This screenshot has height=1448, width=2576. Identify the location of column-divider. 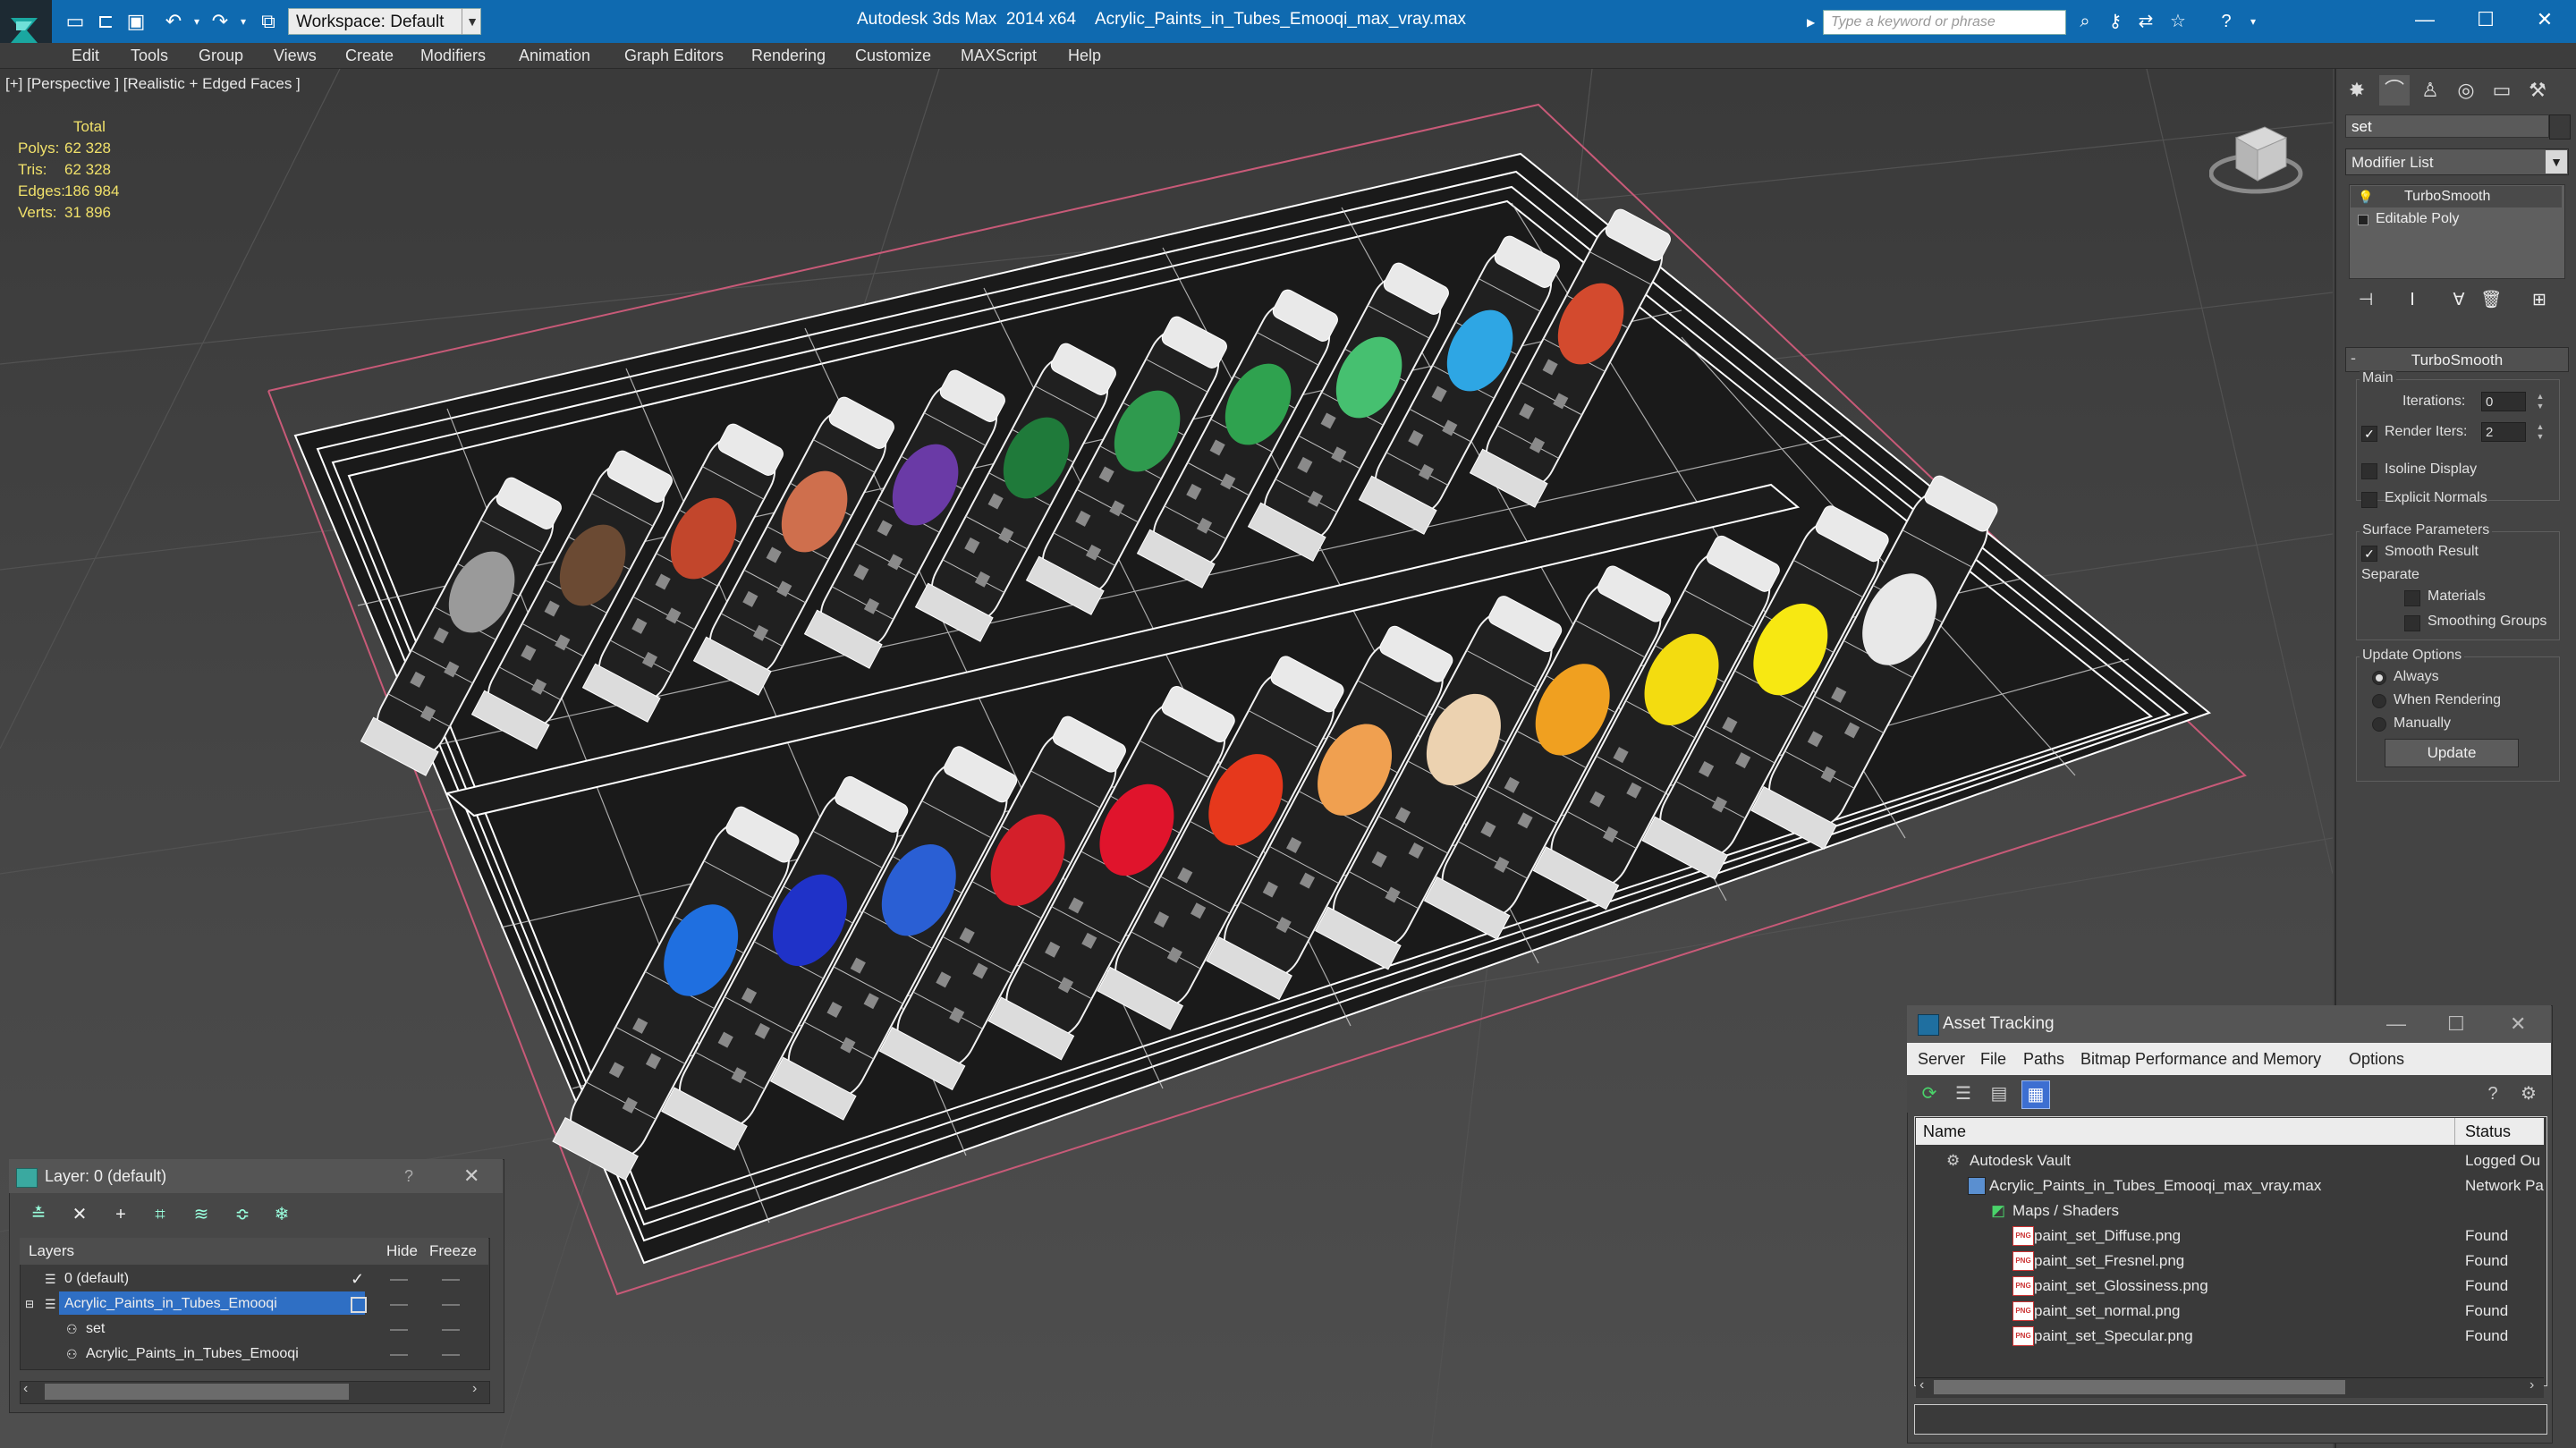
(2454, 1131).